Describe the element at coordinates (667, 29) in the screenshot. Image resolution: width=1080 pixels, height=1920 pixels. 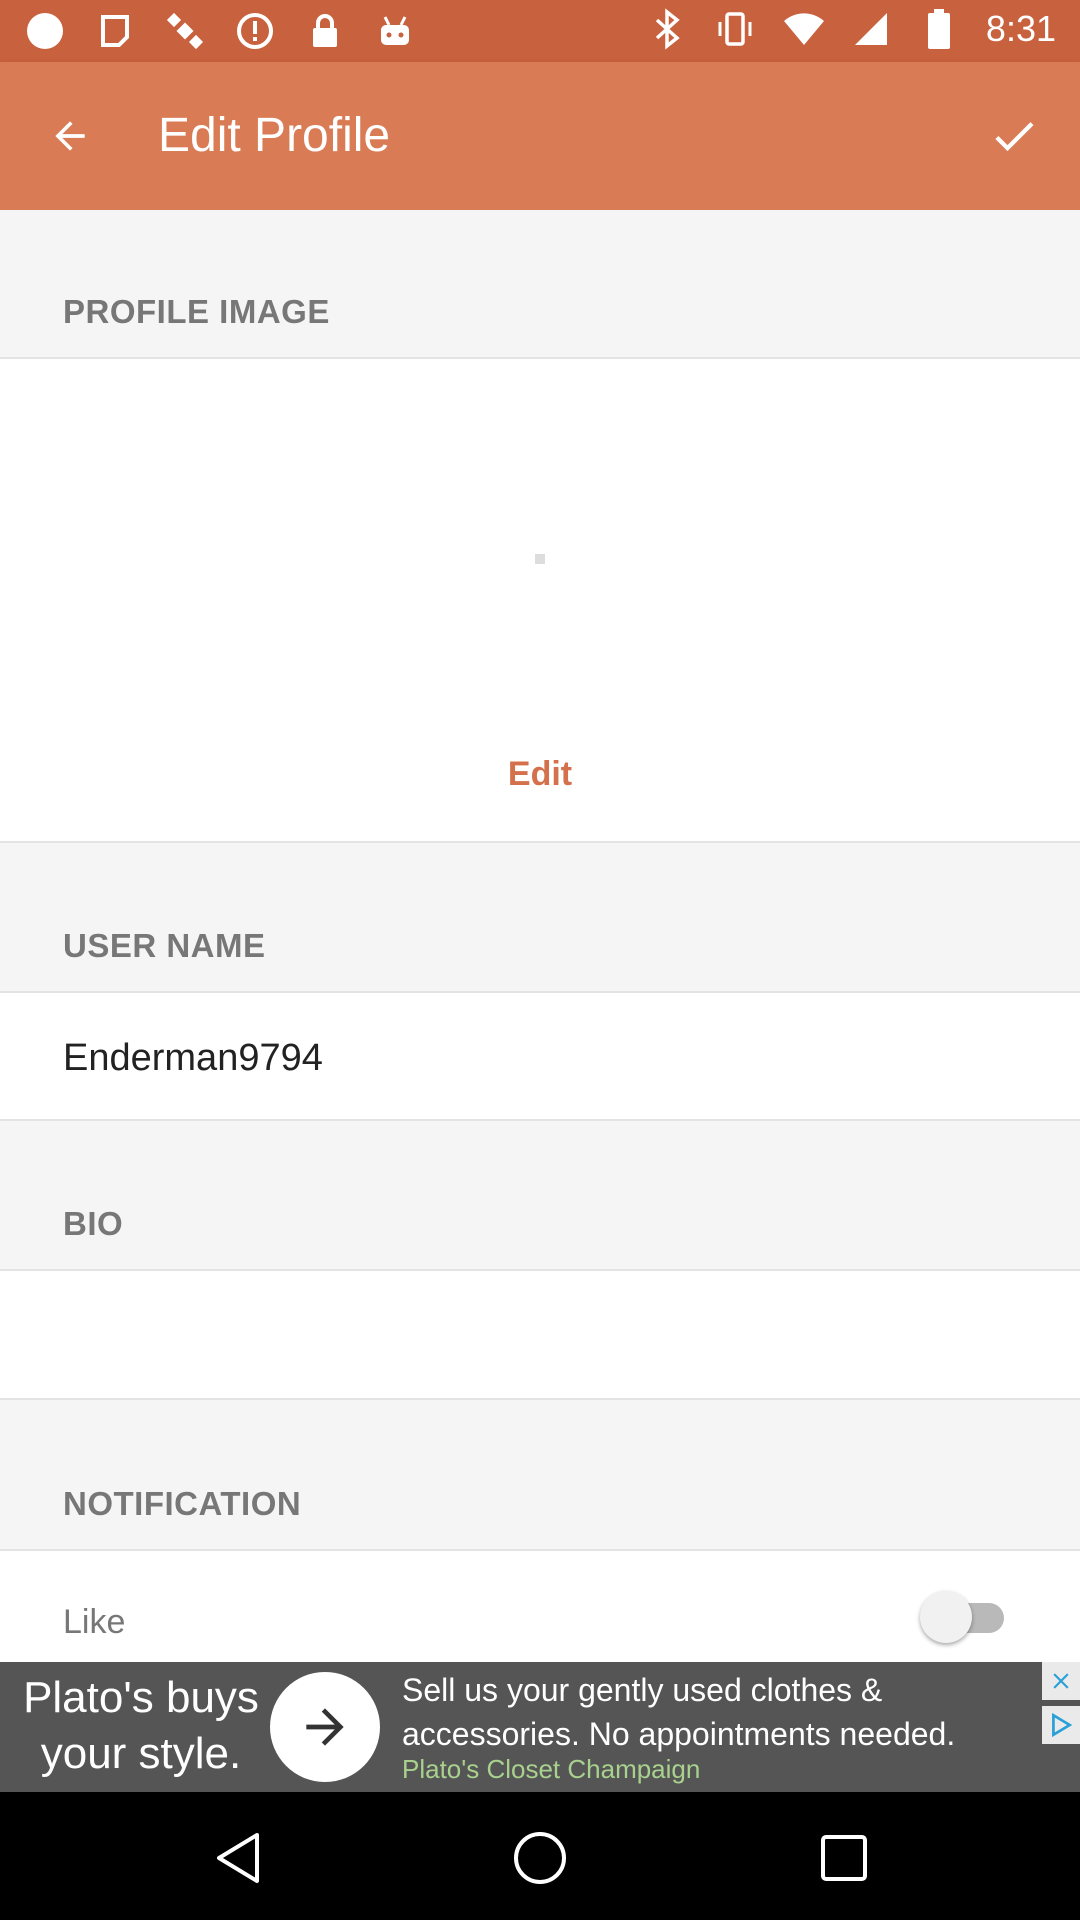
I see `bluetooth-icon` at that location.